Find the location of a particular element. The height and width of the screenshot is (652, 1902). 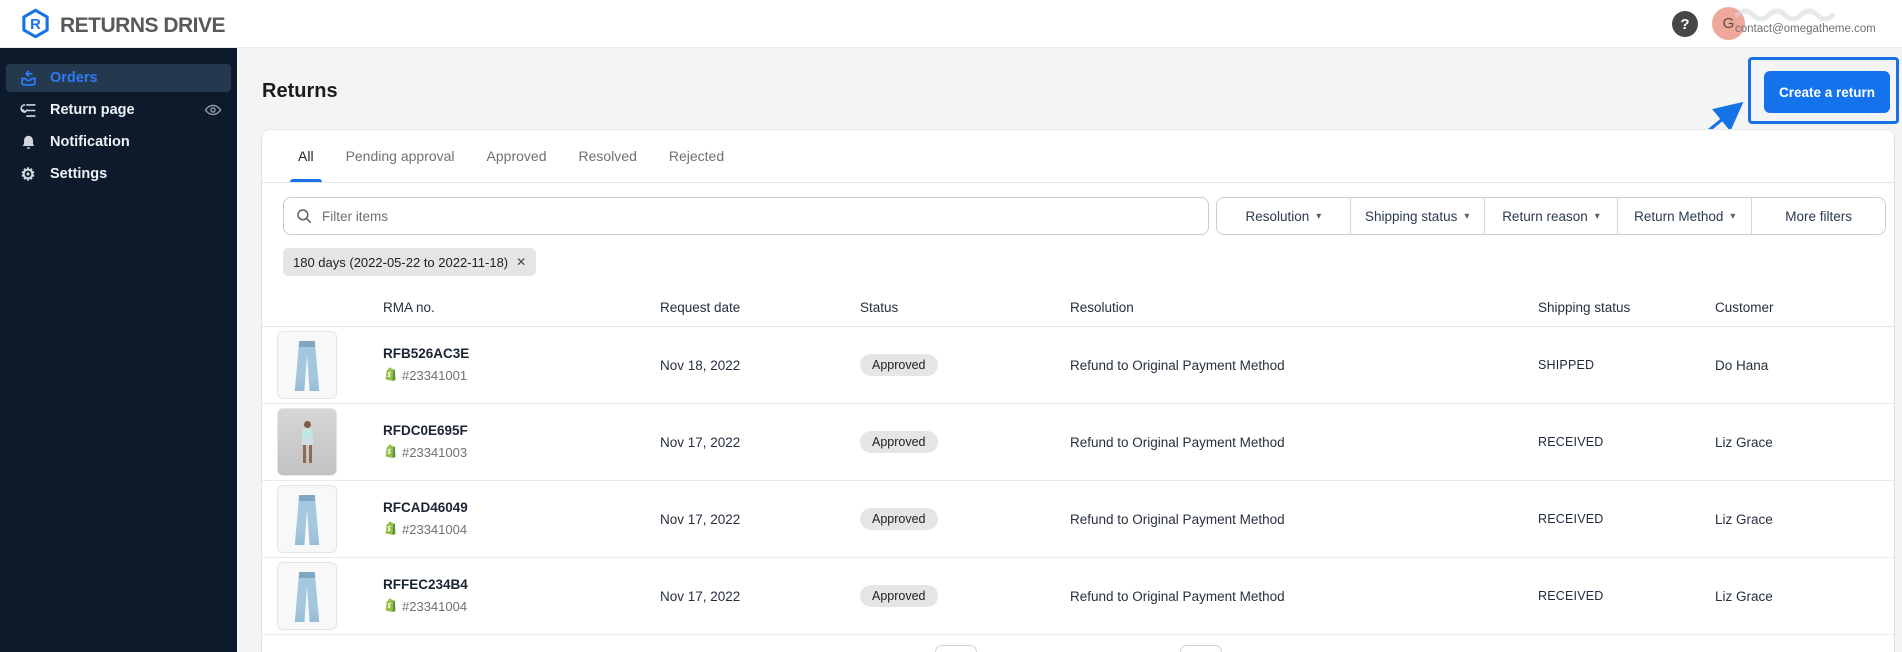

rma-number: RFCAD46049 is located at coordinates (516, 507).